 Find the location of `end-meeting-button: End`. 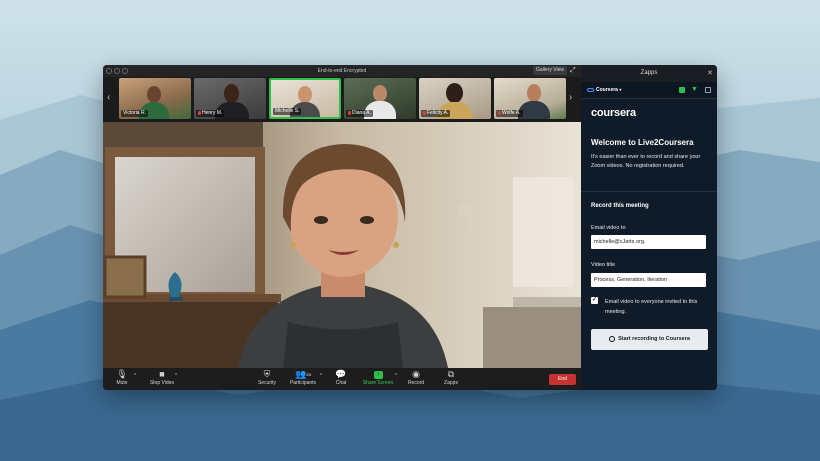

end-meeting-button: End is located at coordinates (562, 379).